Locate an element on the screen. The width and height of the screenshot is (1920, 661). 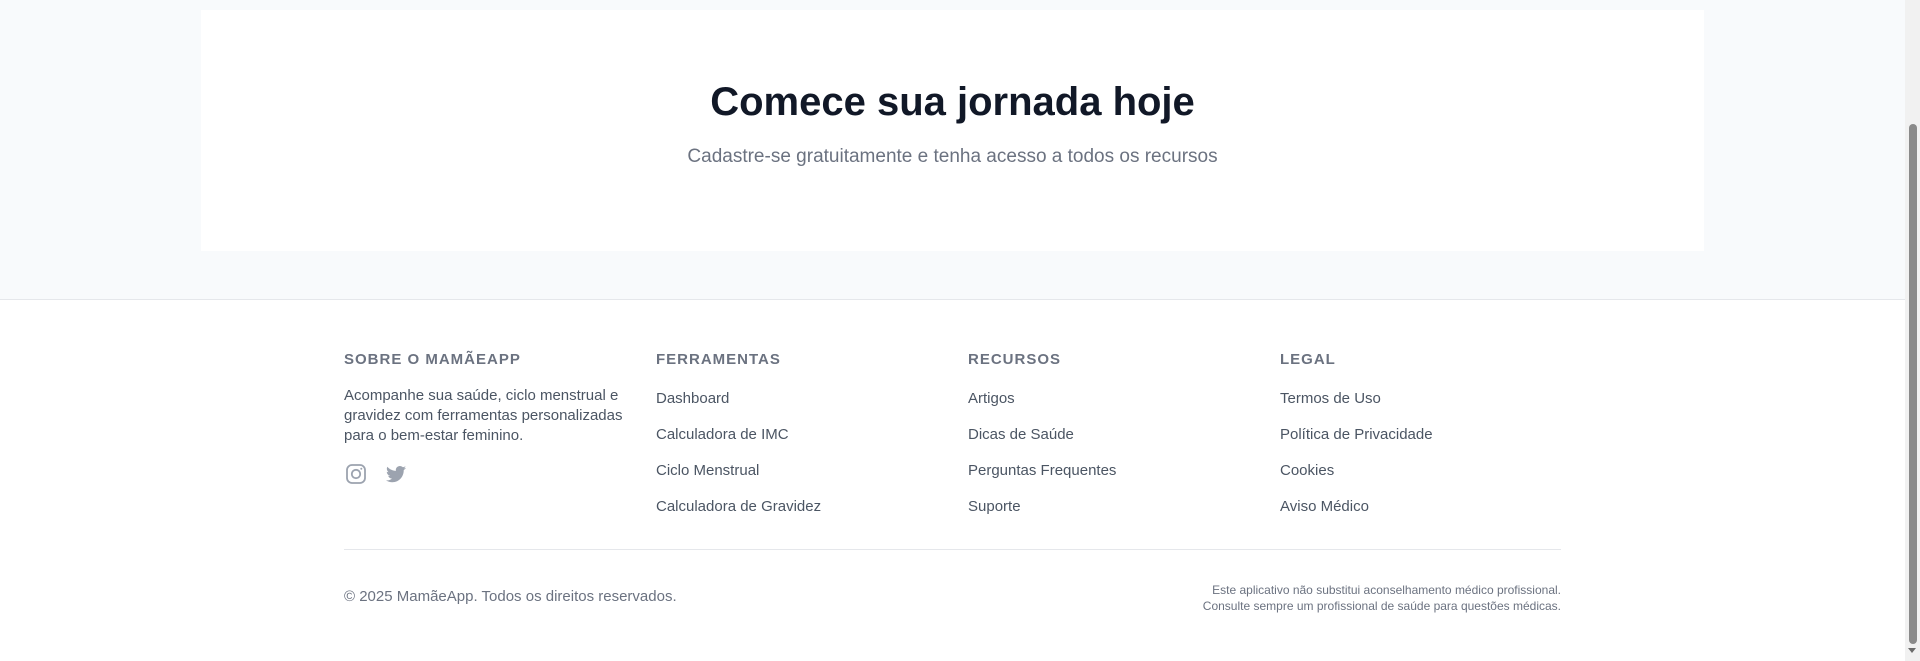
link-item: Termos de Uso is located at coordinates (1425, 406).